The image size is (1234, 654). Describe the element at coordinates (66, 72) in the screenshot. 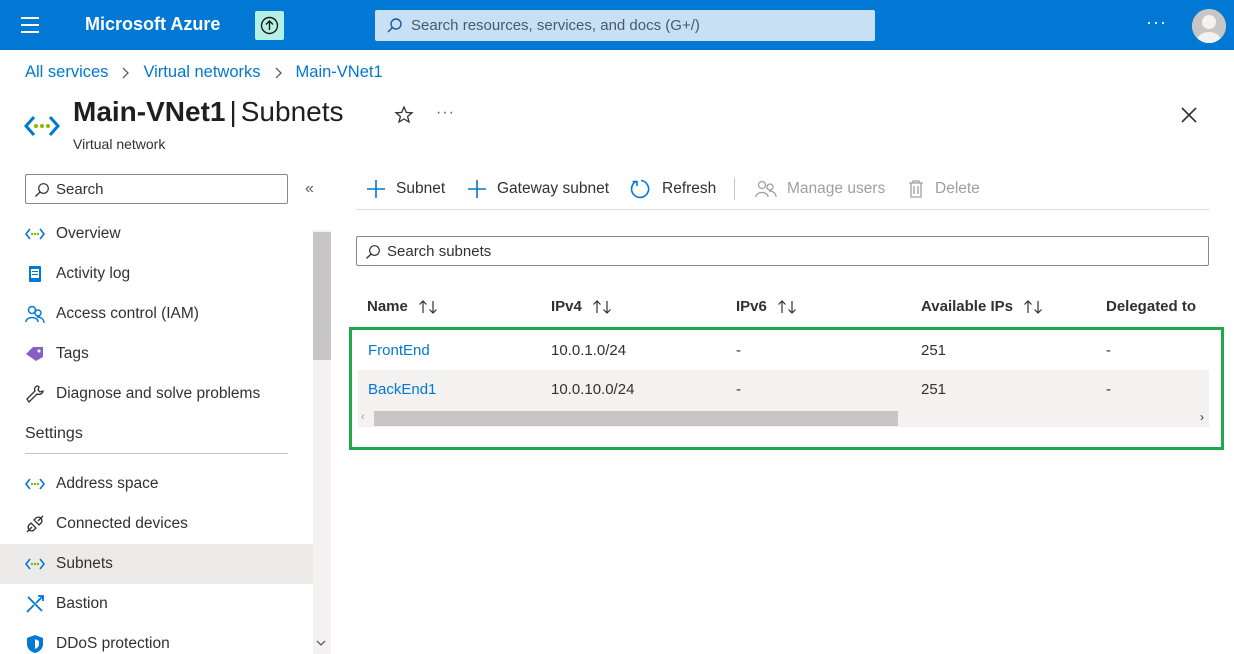

I see `breadcrumb-all-services: All services` at that location.